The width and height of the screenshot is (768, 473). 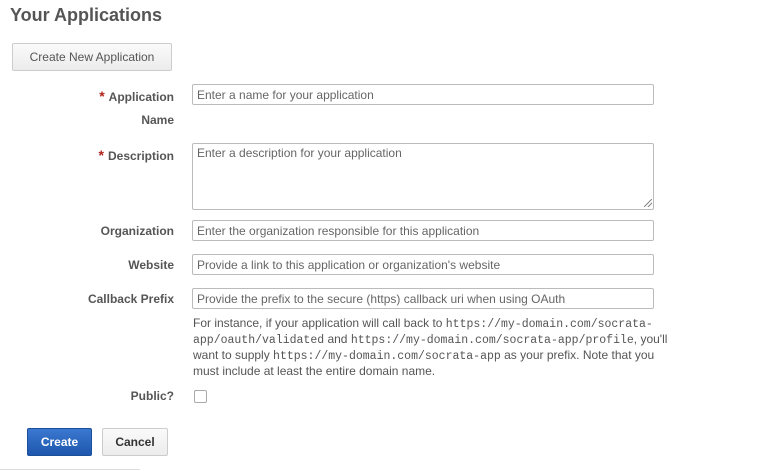 I want to click on description-textarea, so click(x=423, y=176).